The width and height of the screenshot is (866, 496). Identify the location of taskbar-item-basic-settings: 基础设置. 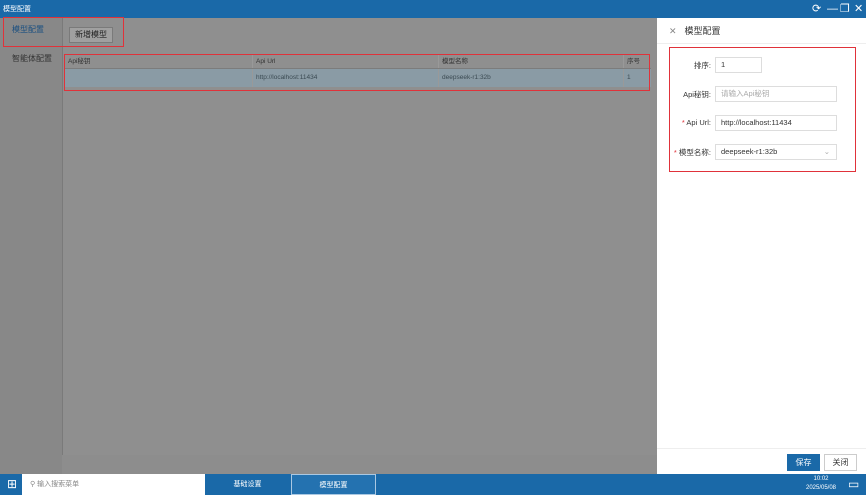
(247, 484).